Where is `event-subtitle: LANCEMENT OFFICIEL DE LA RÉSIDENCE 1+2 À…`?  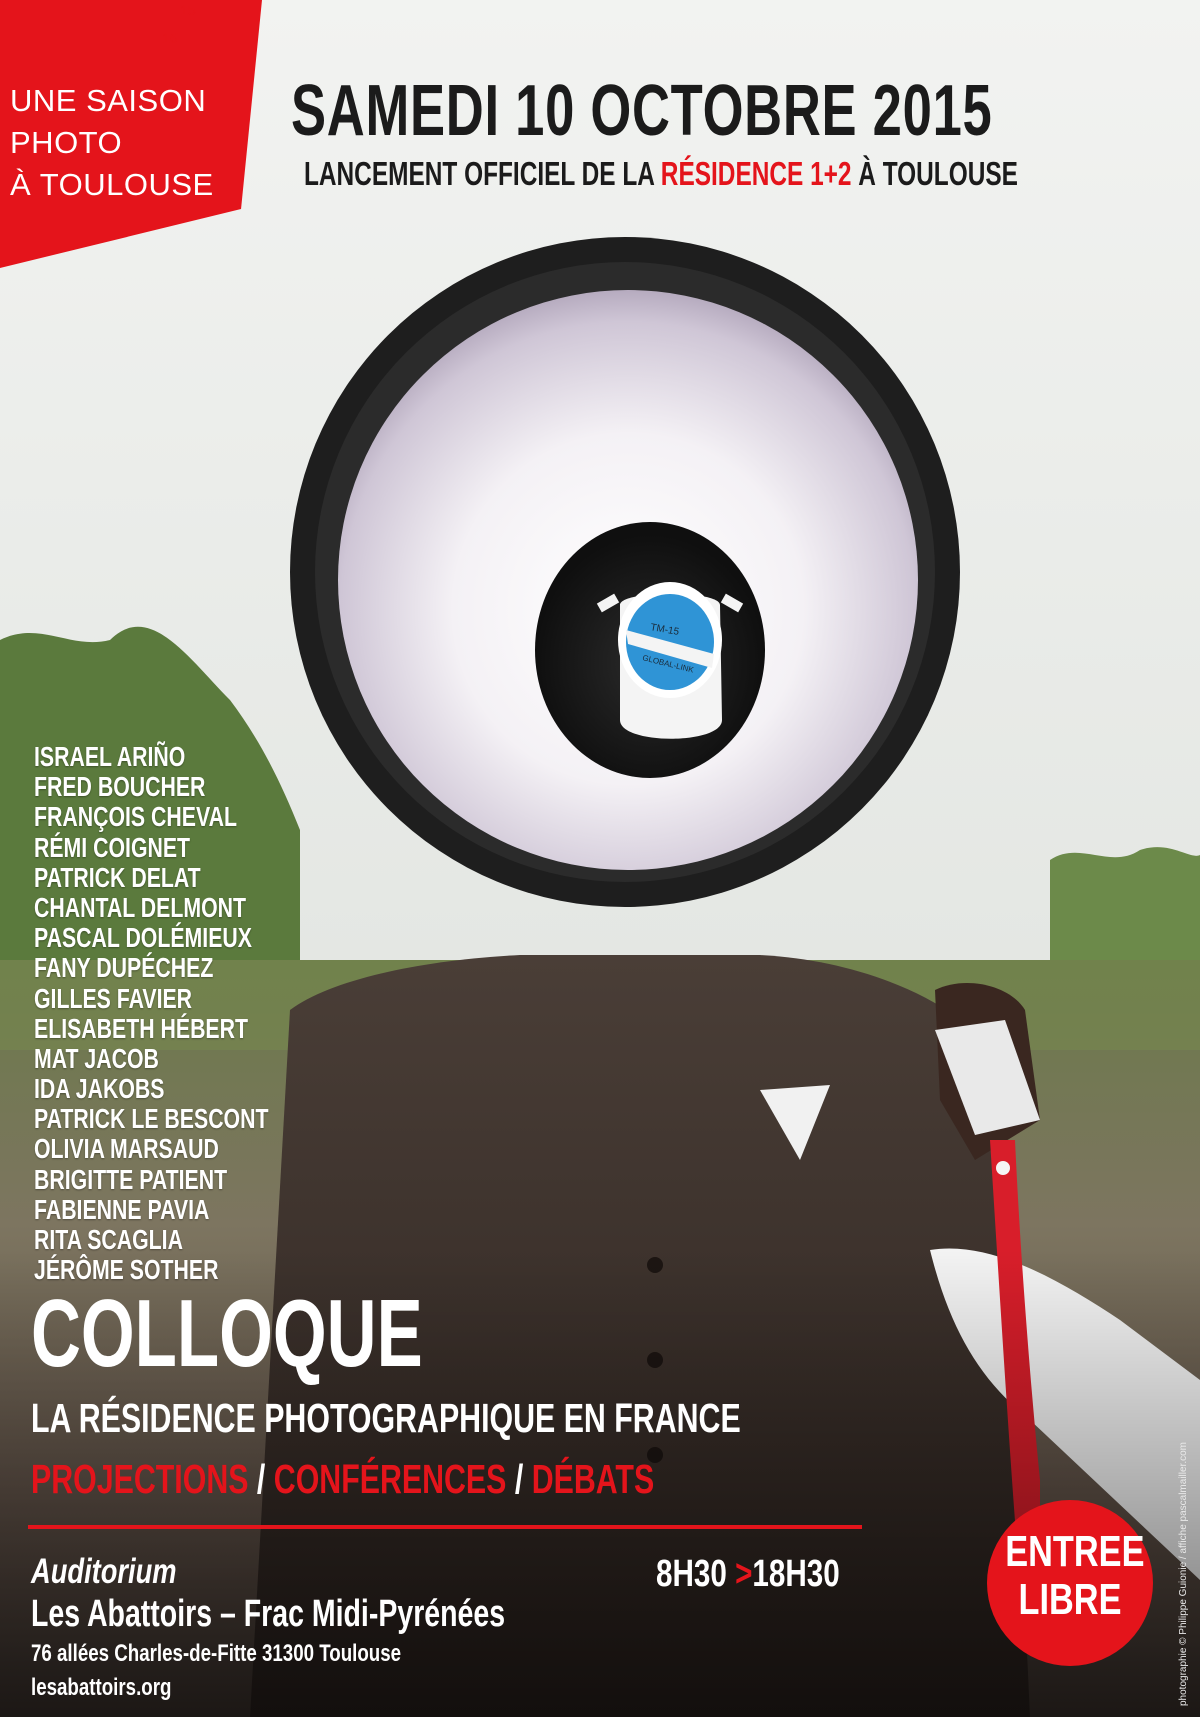
event-subtitle: LANCEMENT OFFICIEL DE LA RÉSIDENCE 1+2 À… is located at coordinates (661, 174).